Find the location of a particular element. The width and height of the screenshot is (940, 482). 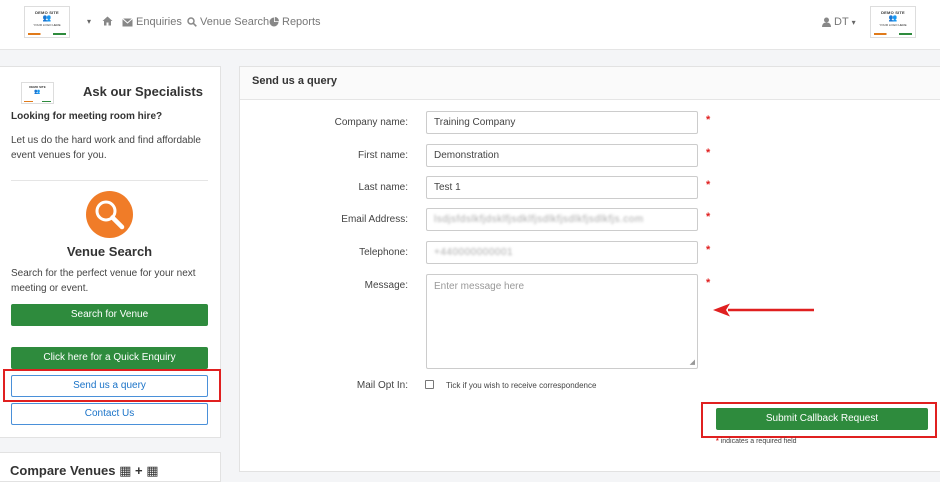

logo-tagline: YOUR LOGO HERE is located at coordinates (47, 25).